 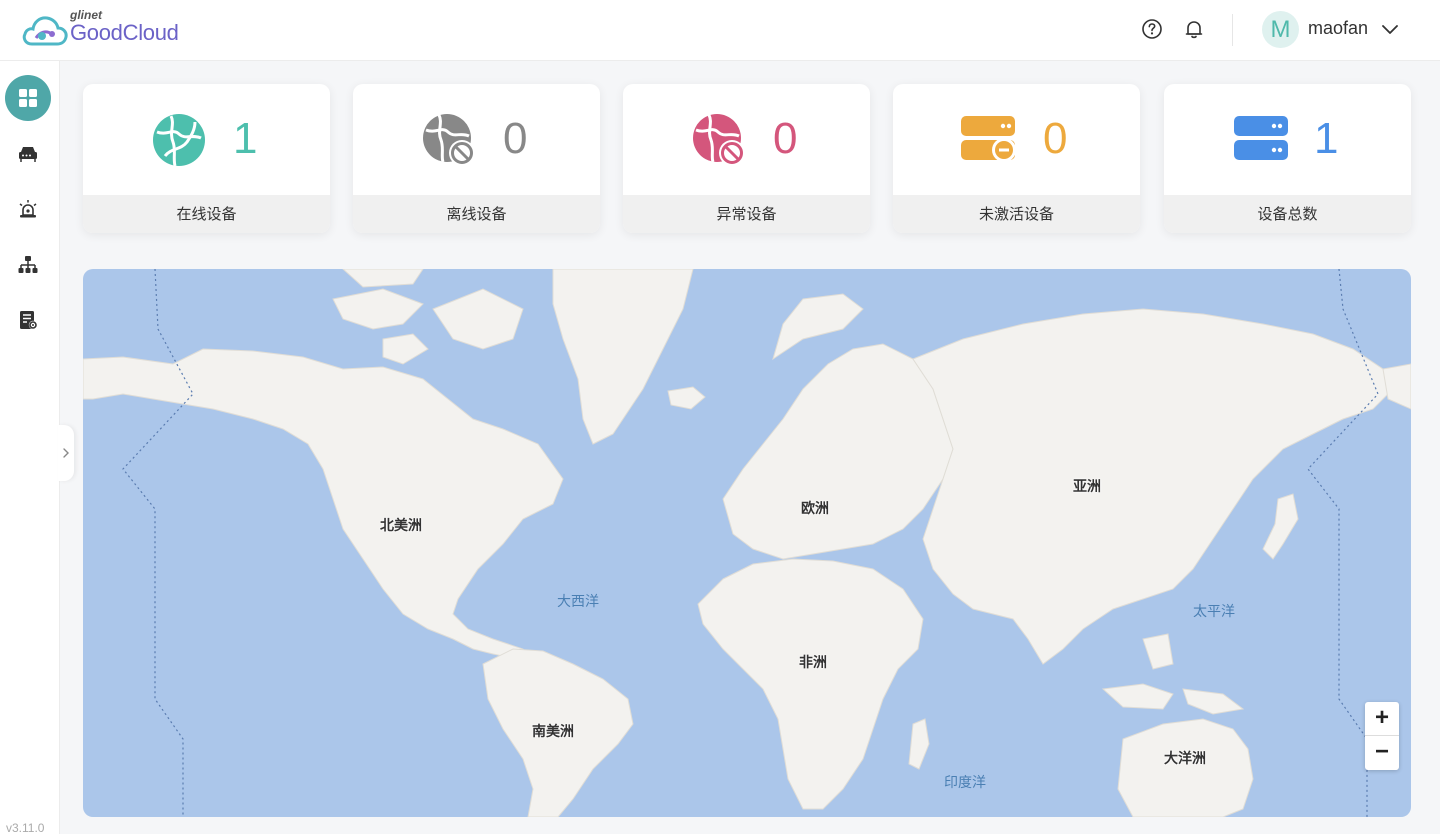 What do you see at coordinates (206, 214) in the screenshot?
I see `stat-label-online: 在线设备` at bounding box center [206, 214].